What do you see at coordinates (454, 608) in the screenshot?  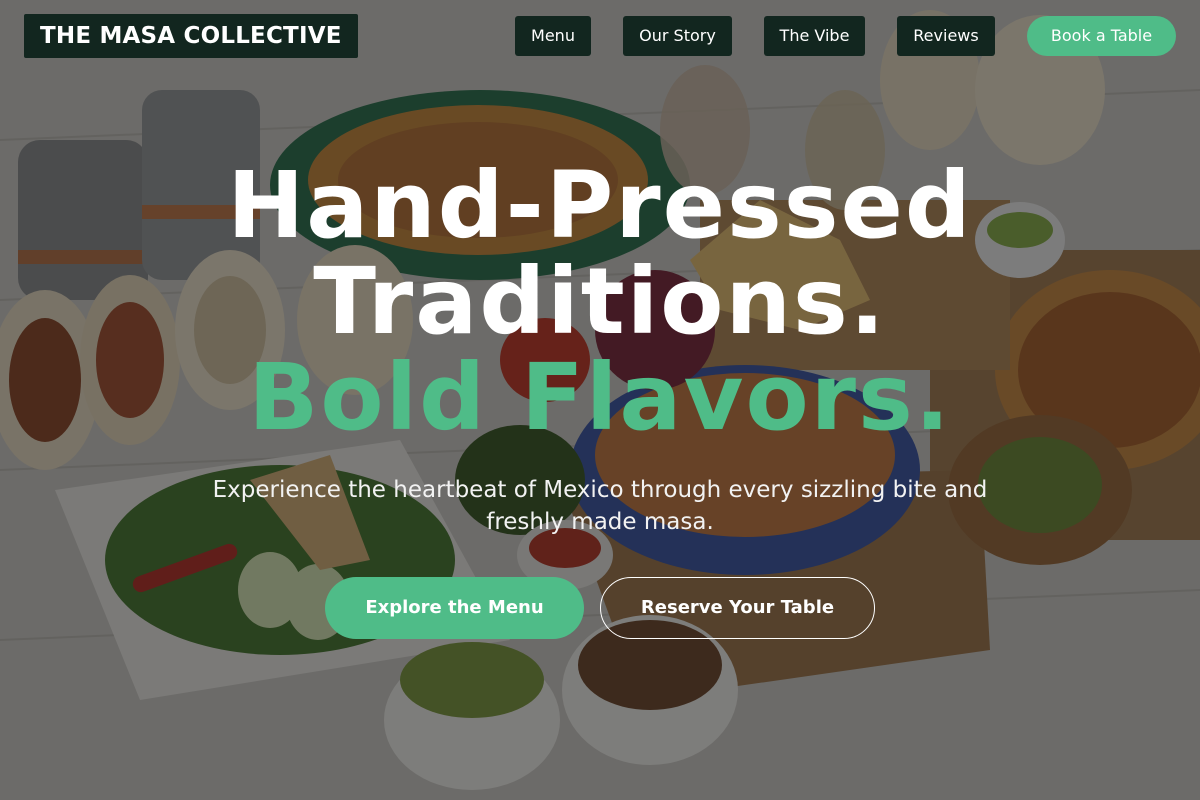 I see `explore-menu-button: Explore the Menu` at bounding box center [454, 608].